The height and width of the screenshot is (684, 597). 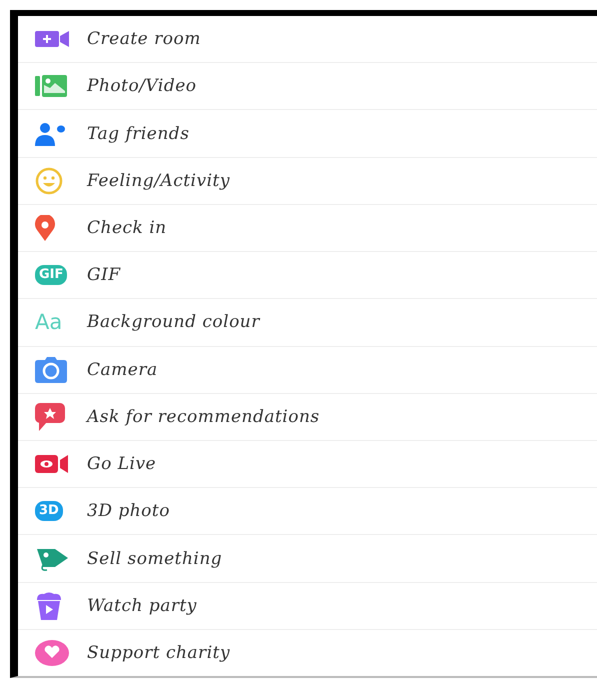 What do you see at coordinates (142, 86) in the screenshot?
I see `menu-item-label: Photo/Video` at bounding box center [142, 86].